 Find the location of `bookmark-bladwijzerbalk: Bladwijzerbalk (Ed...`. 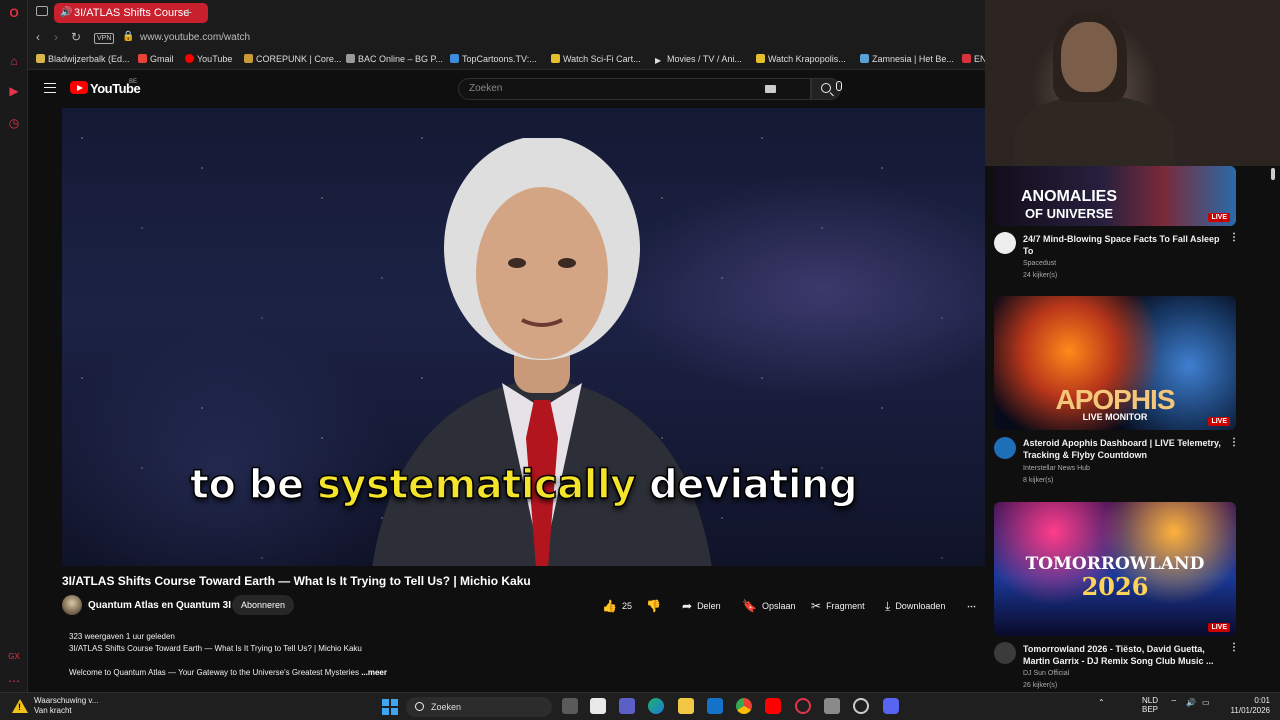

bookmark-bladwijzerbalk: Bladwijzerbalk (Ed... is located at coordinates (83, 59).